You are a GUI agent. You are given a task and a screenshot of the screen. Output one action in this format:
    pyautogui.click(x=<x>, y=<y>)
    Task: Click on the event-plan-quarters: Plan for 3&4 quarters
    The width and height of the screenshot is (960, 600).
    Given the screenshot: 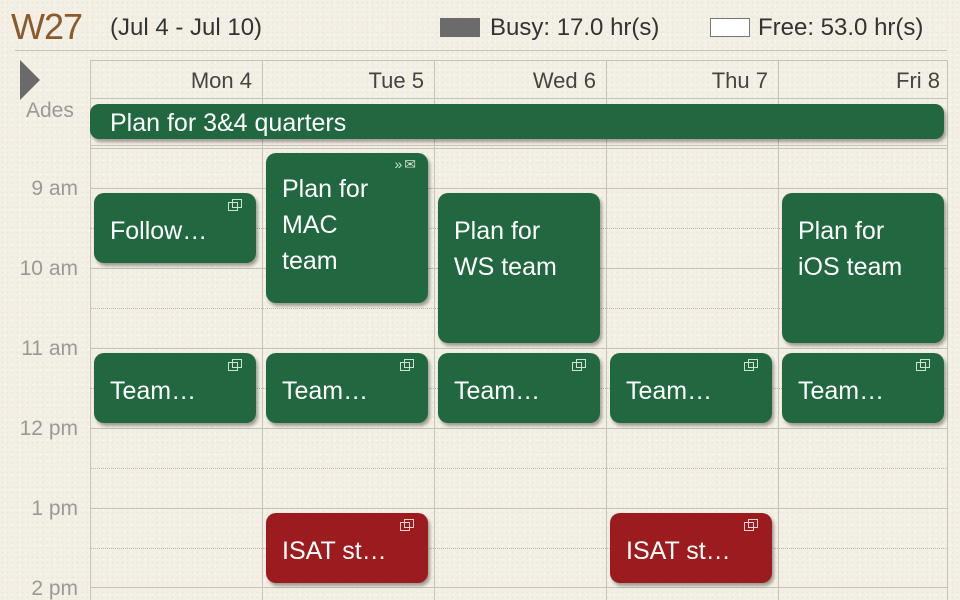 What is the action you would take?
    pyautogui.click(x=517, y=121)
    